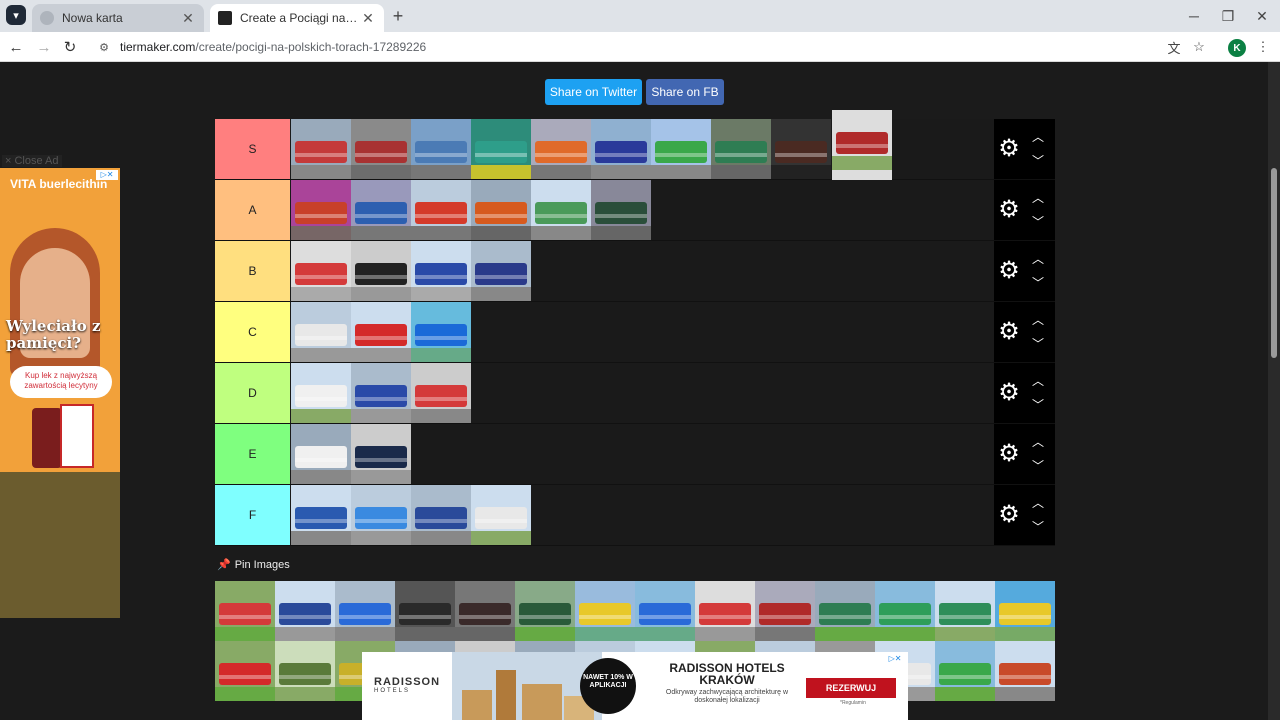 The image size is (1280, 720). I want to click on profile-avatar: K, so click(1237, 48).